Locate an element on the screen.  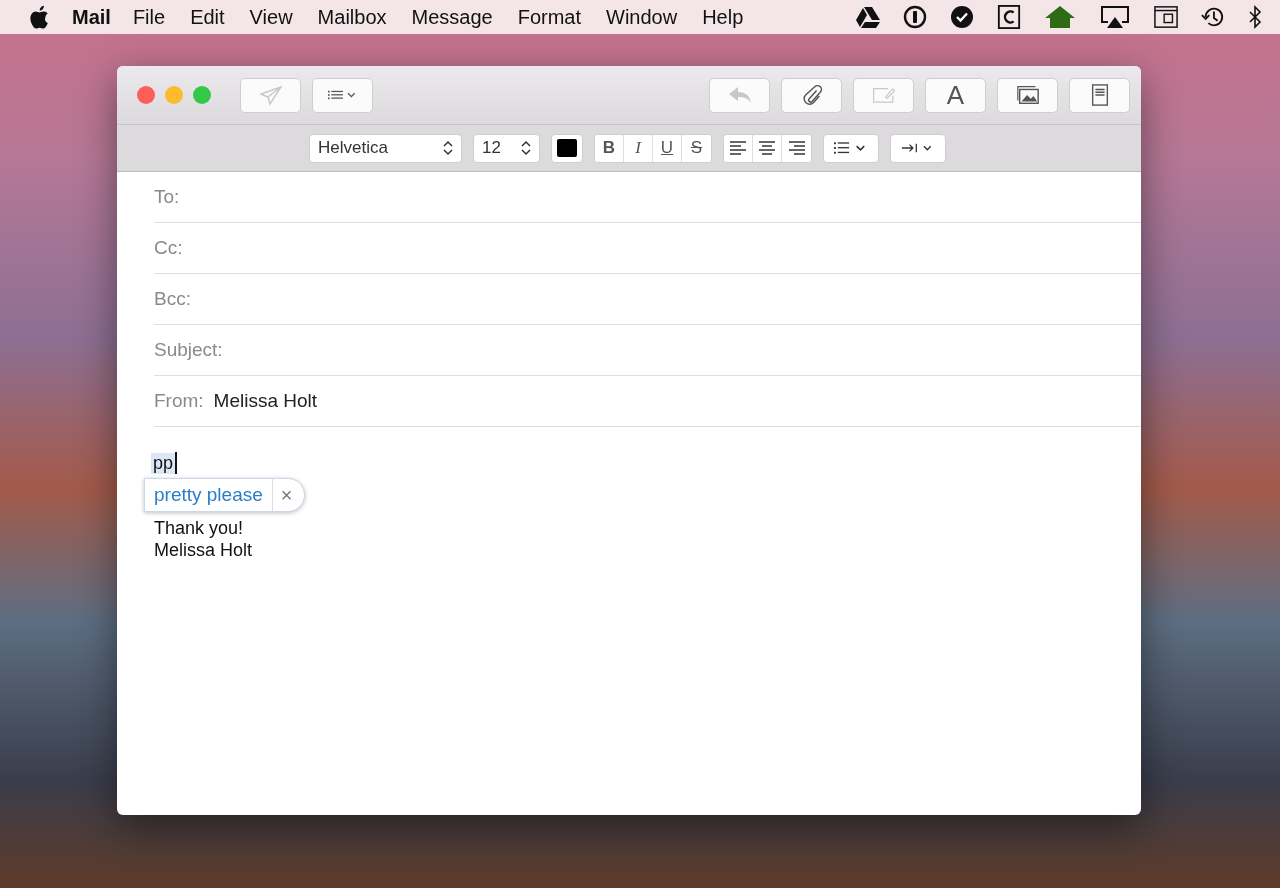
menu-item: Mailbox is located at coordinates (352, 17).